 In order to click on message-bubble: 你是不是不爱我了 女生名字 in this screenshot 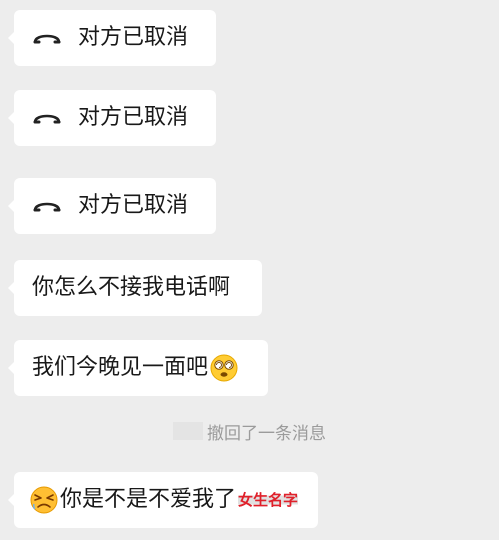, I will do `click(163, 500)`.